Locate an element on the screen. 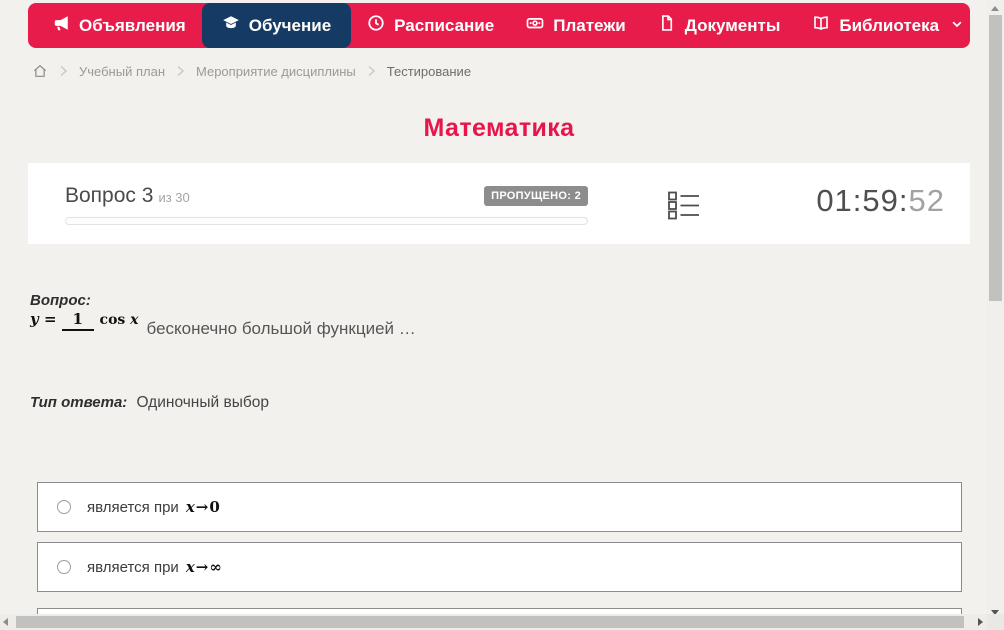  nav-item-label: Обучение is located at coordinates (290, 25).